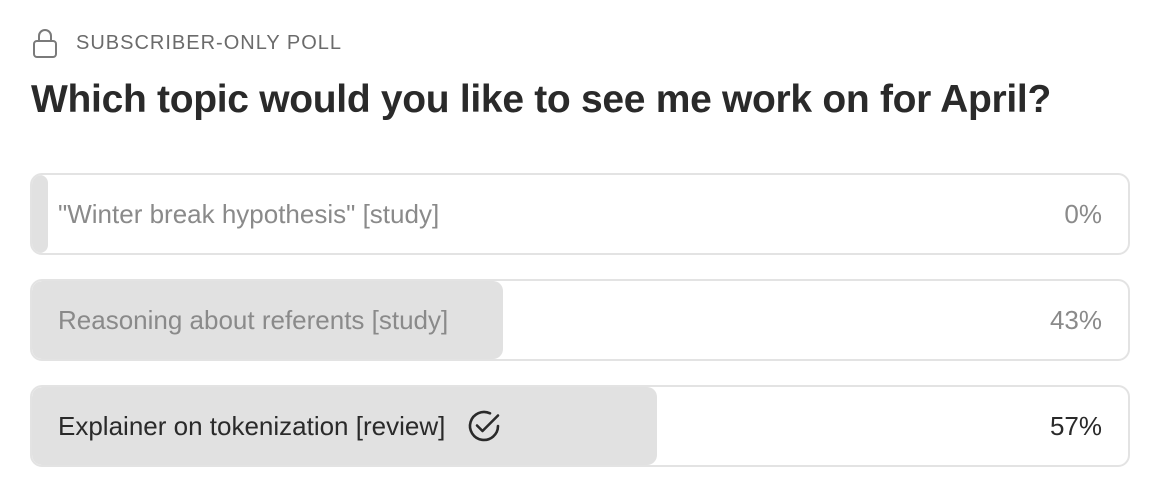 Image resolution: width=1170 pixels, height=496 pixels. Describe the element at coordinates (253, 319) in the screenshot. I see `option-label: Reasoning about referents [study]` at that location.